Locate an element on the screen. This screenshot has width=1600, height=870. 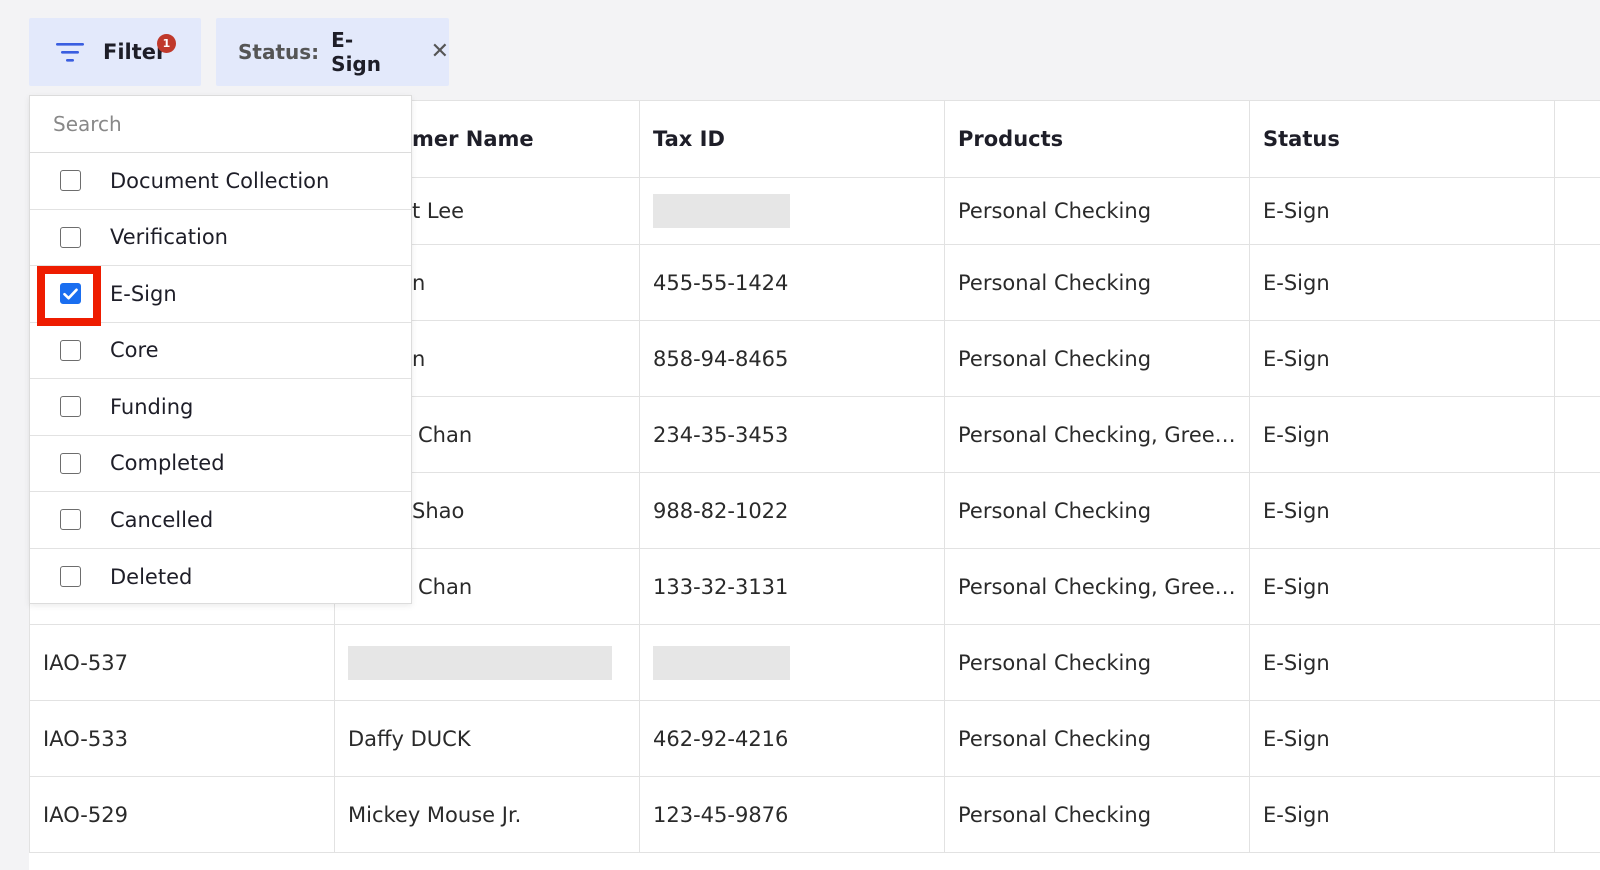
table-cell: 234-35-3453 is located at coordinates (792, 434).